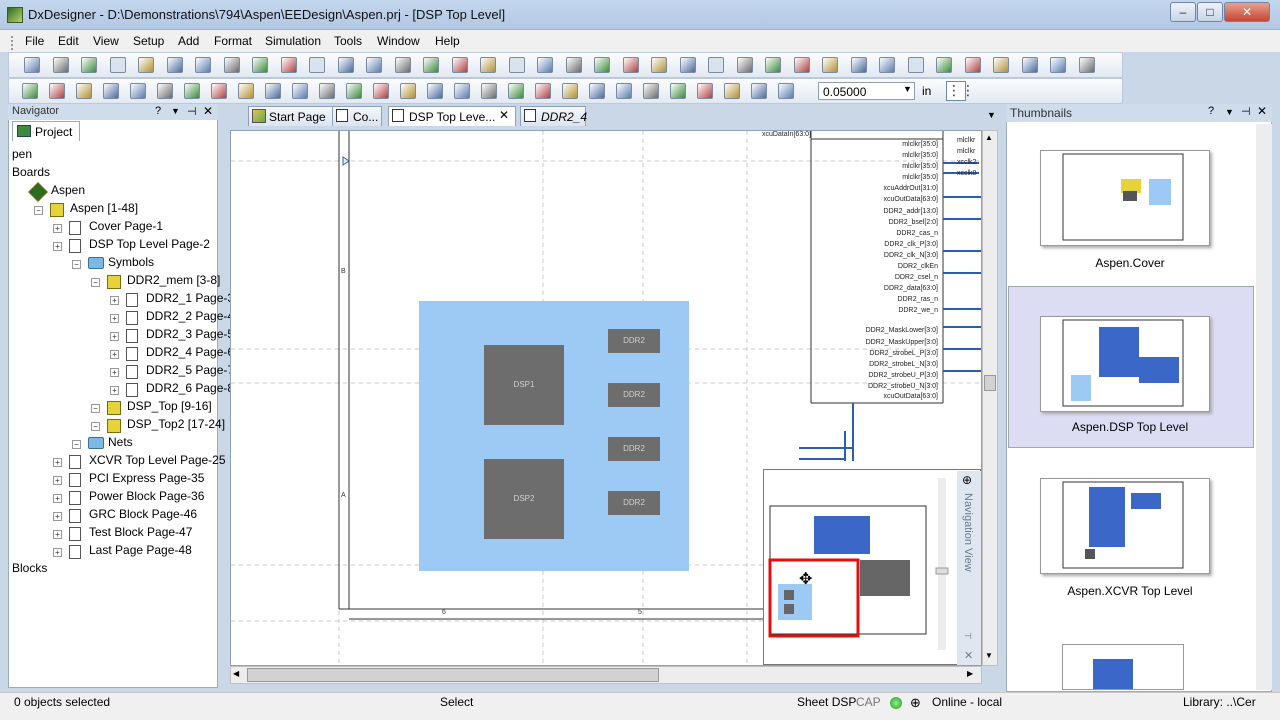 The width and height of the screenshot is (1280, 720). Describe the element at coordinates (31, 172) in the screenshot. I see `tree-item: Boards` at that location.